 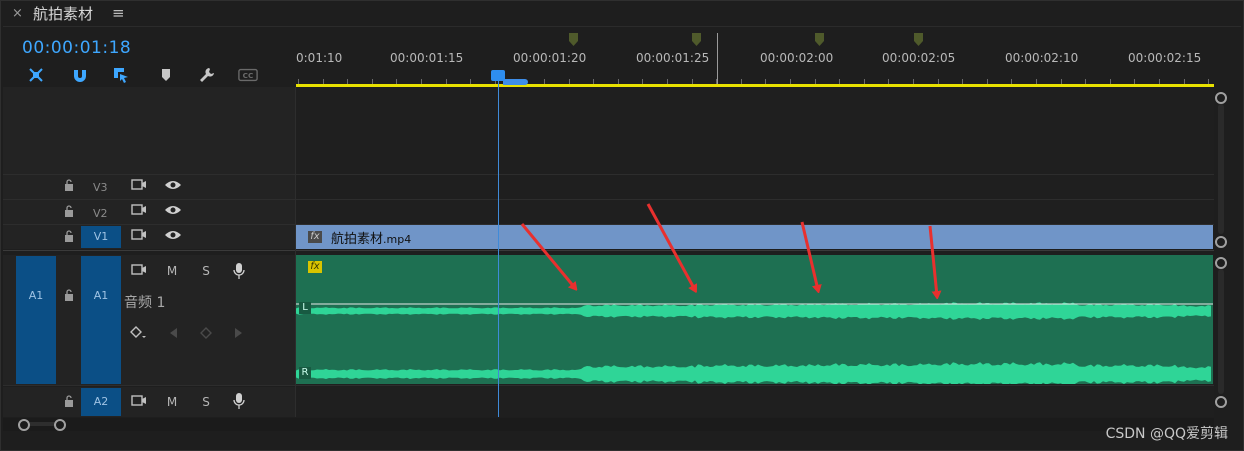 What do you see at coordinates (43, 424) in the screenshot?
I see `horizontal-scrollbar` at bounding box center [43, 424].